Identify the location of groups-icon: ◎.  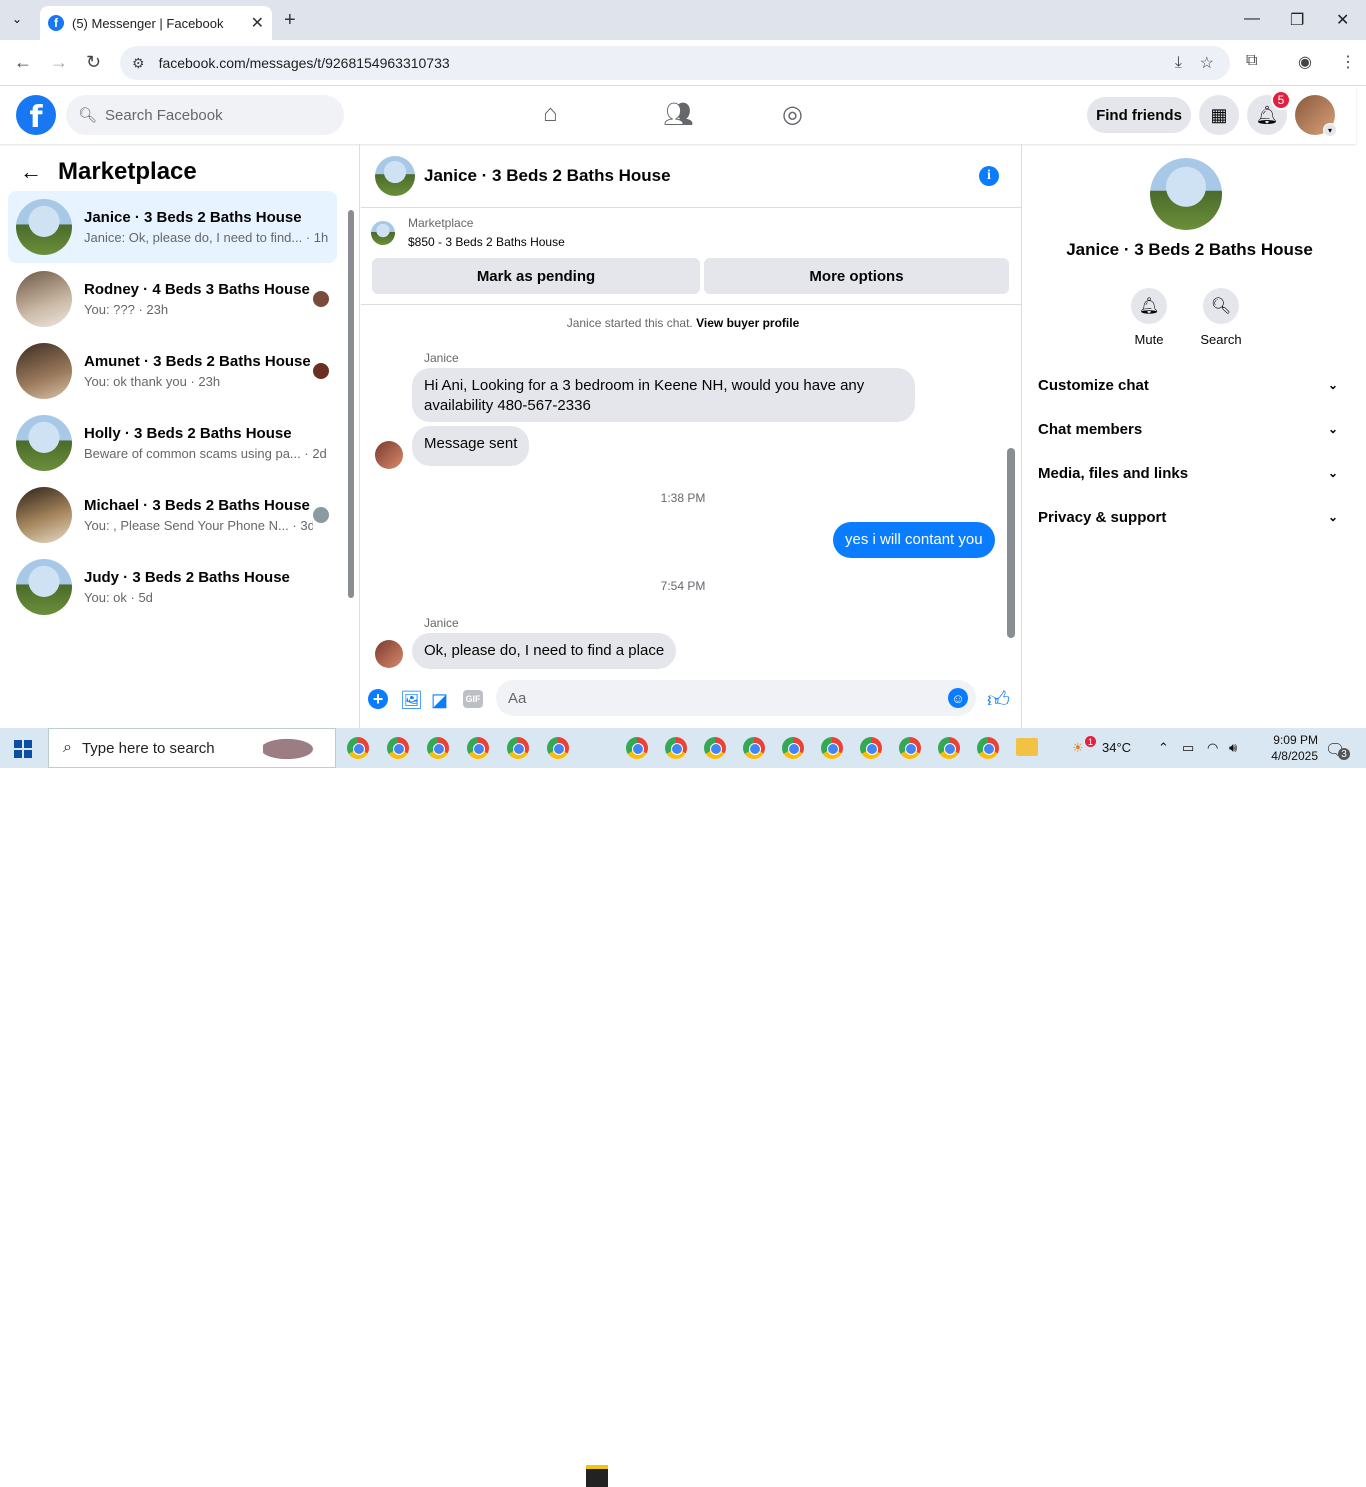
(792, 114).